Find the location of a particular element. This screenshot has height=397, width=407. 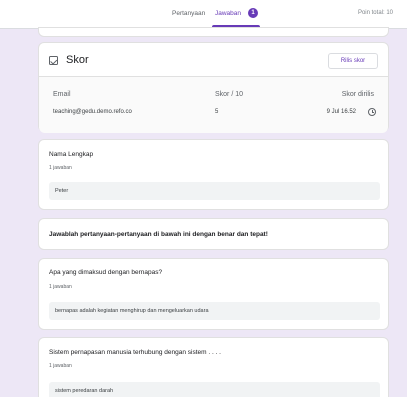

card-stub is located at coordinates (213, 32).